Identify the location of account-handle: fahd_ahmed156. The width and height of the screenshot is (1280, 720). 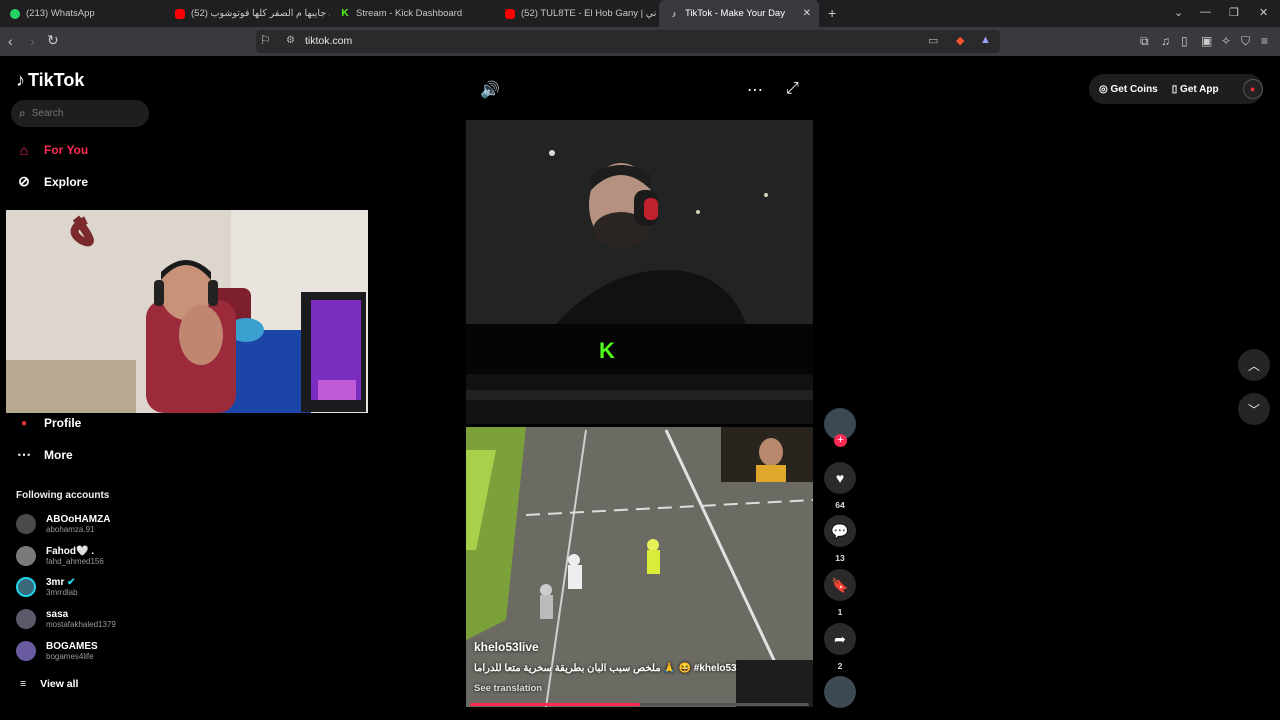
(75, 561).